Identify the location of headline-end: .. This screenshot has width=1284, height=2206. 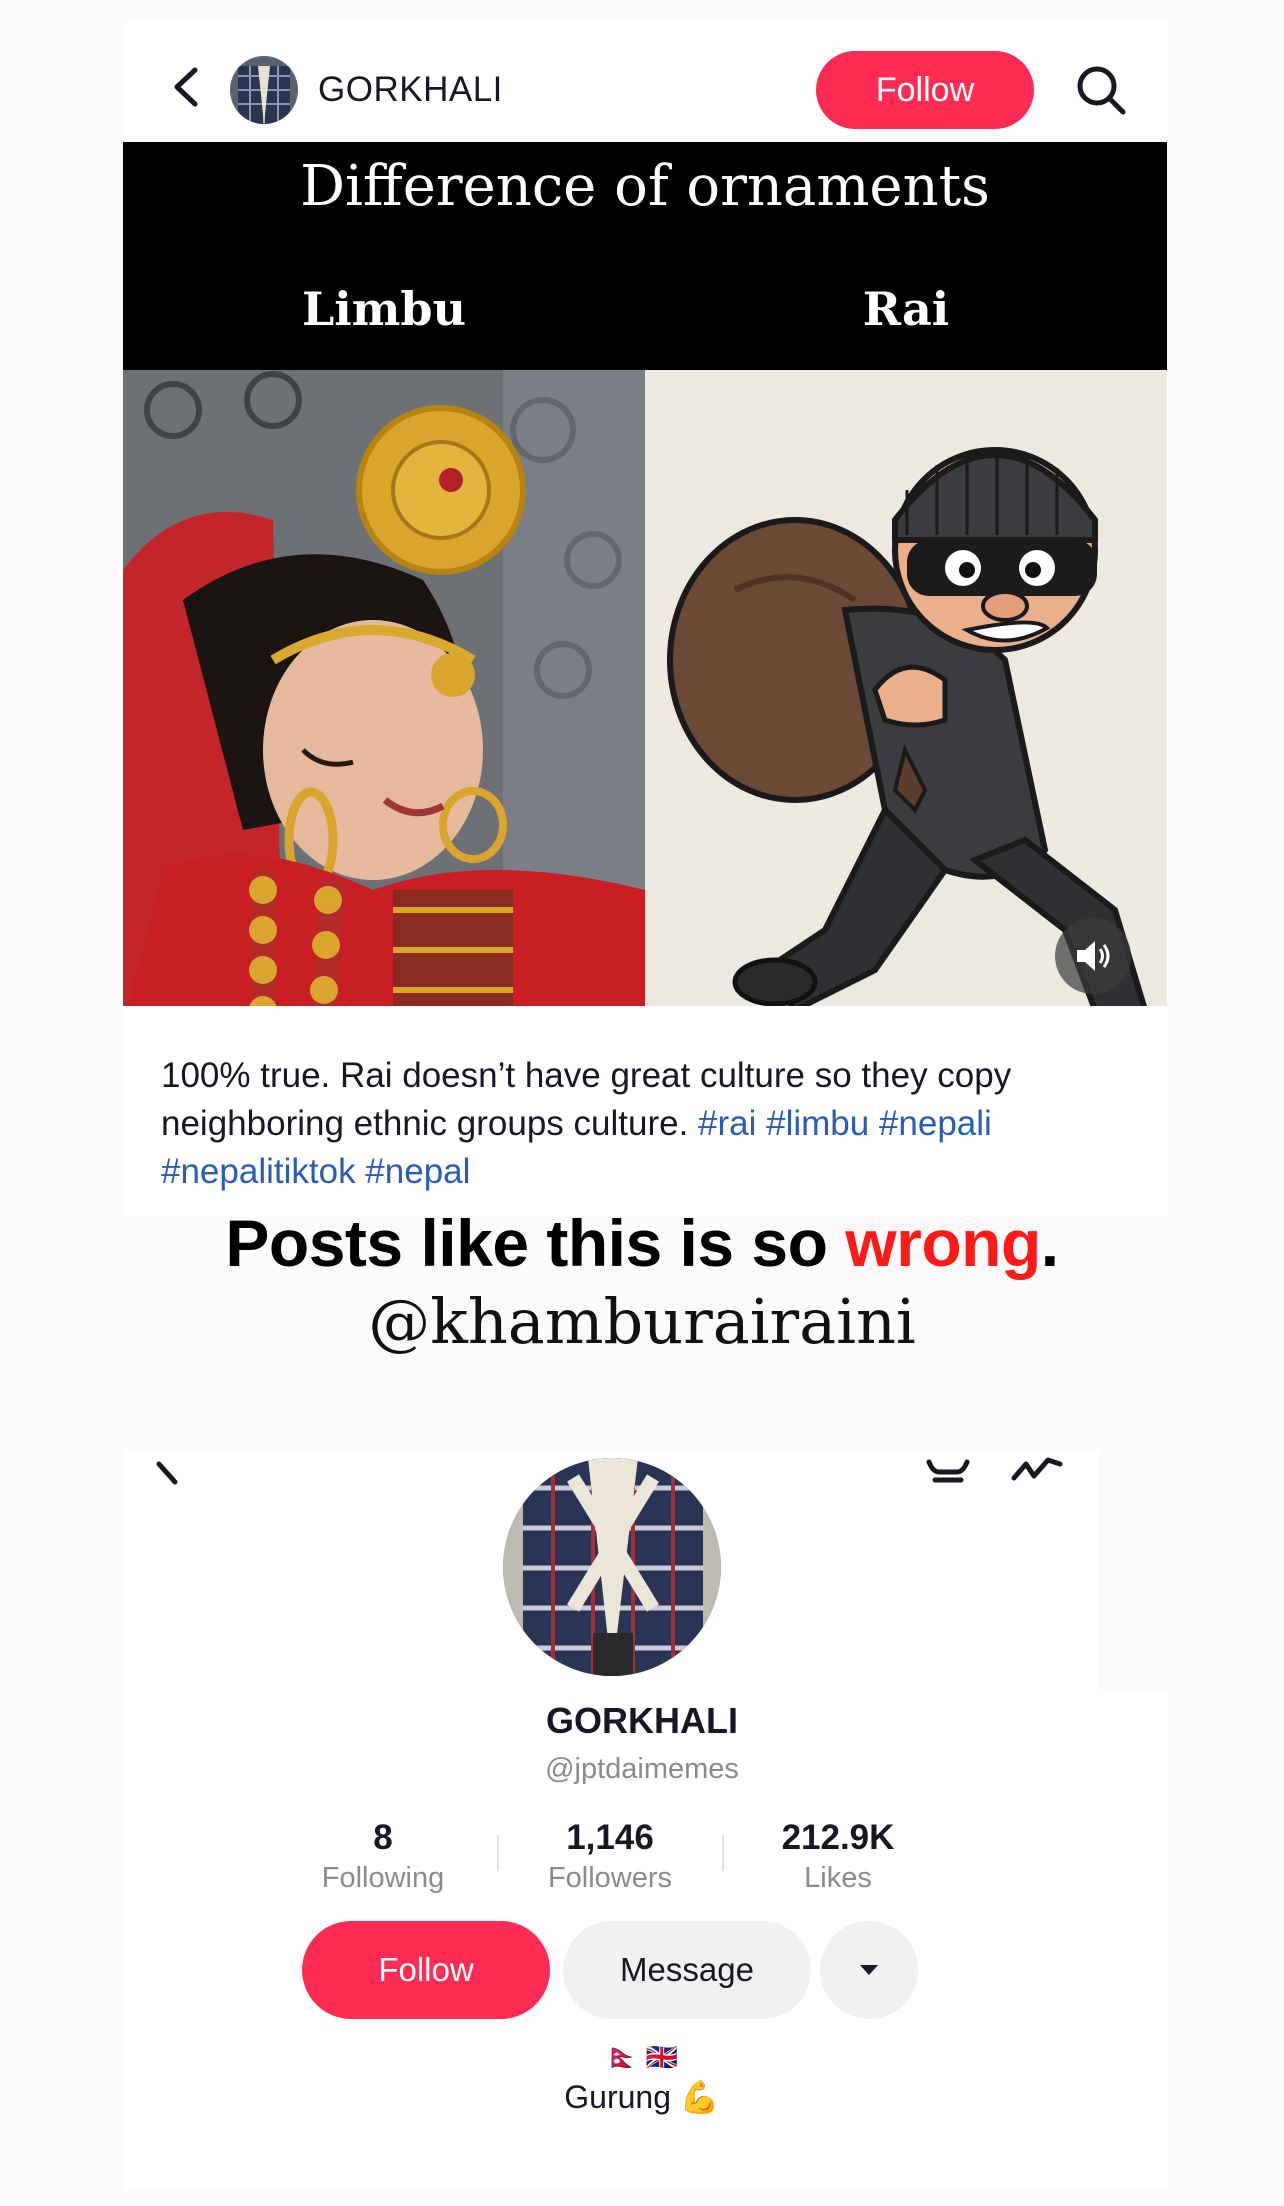
(1049, 1243).